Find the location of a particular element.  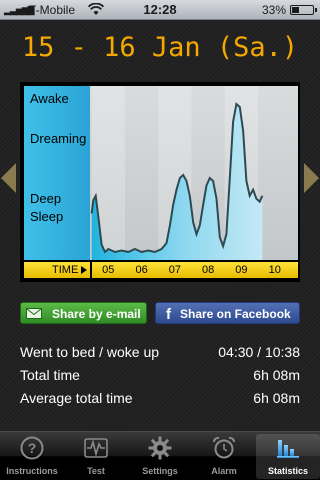

previous-night-button is located at coordinates (9, 178).